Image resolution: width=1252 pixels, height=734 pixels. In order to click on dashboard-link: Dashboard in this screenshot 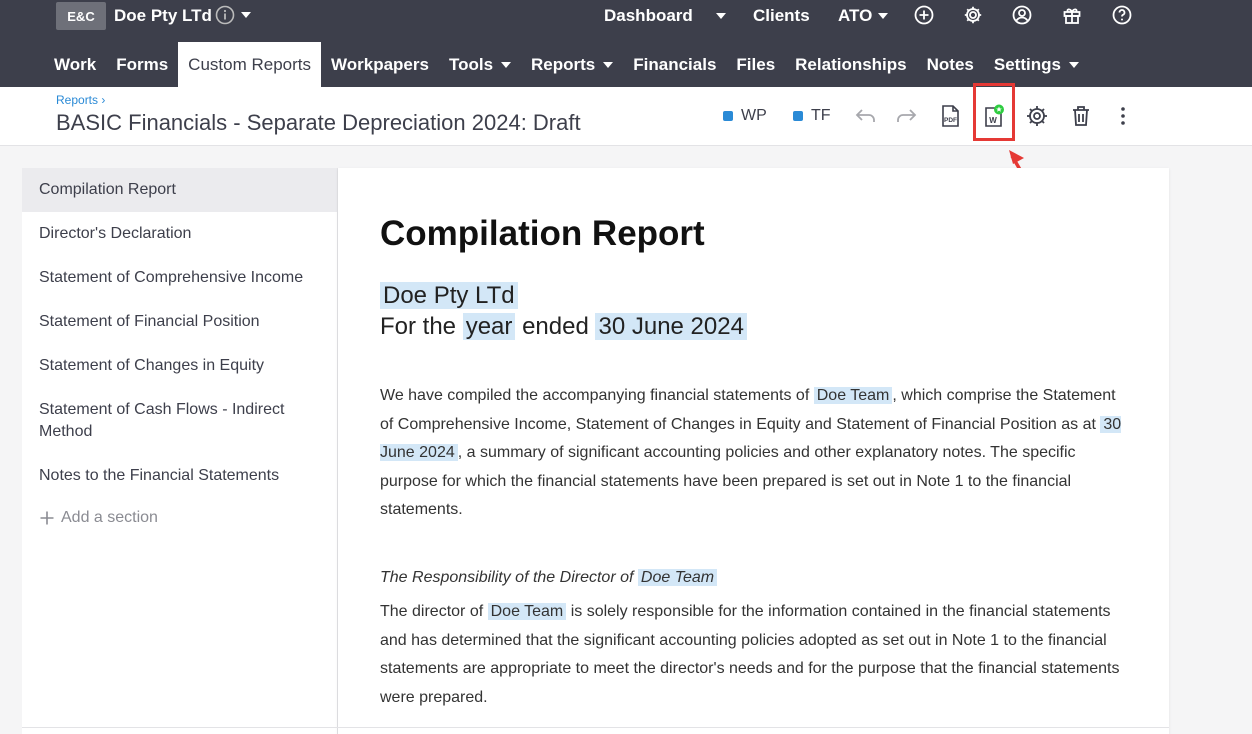, I will do `click(648, 16)`.